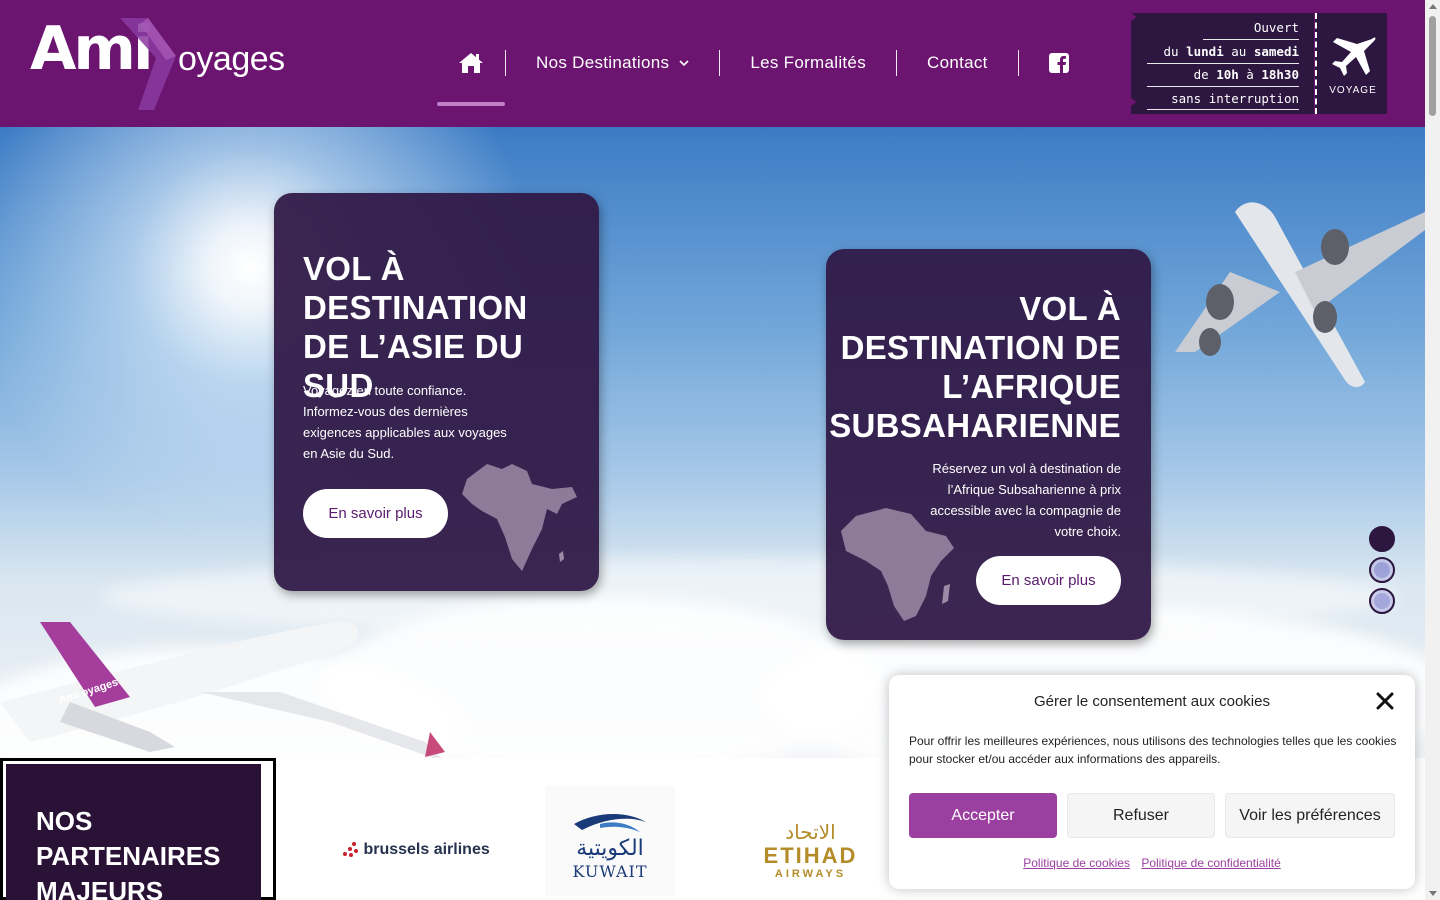  Describe the element at coordinates (519, 517) in the screenshot. I see `south-asia-map-icon` at that location.